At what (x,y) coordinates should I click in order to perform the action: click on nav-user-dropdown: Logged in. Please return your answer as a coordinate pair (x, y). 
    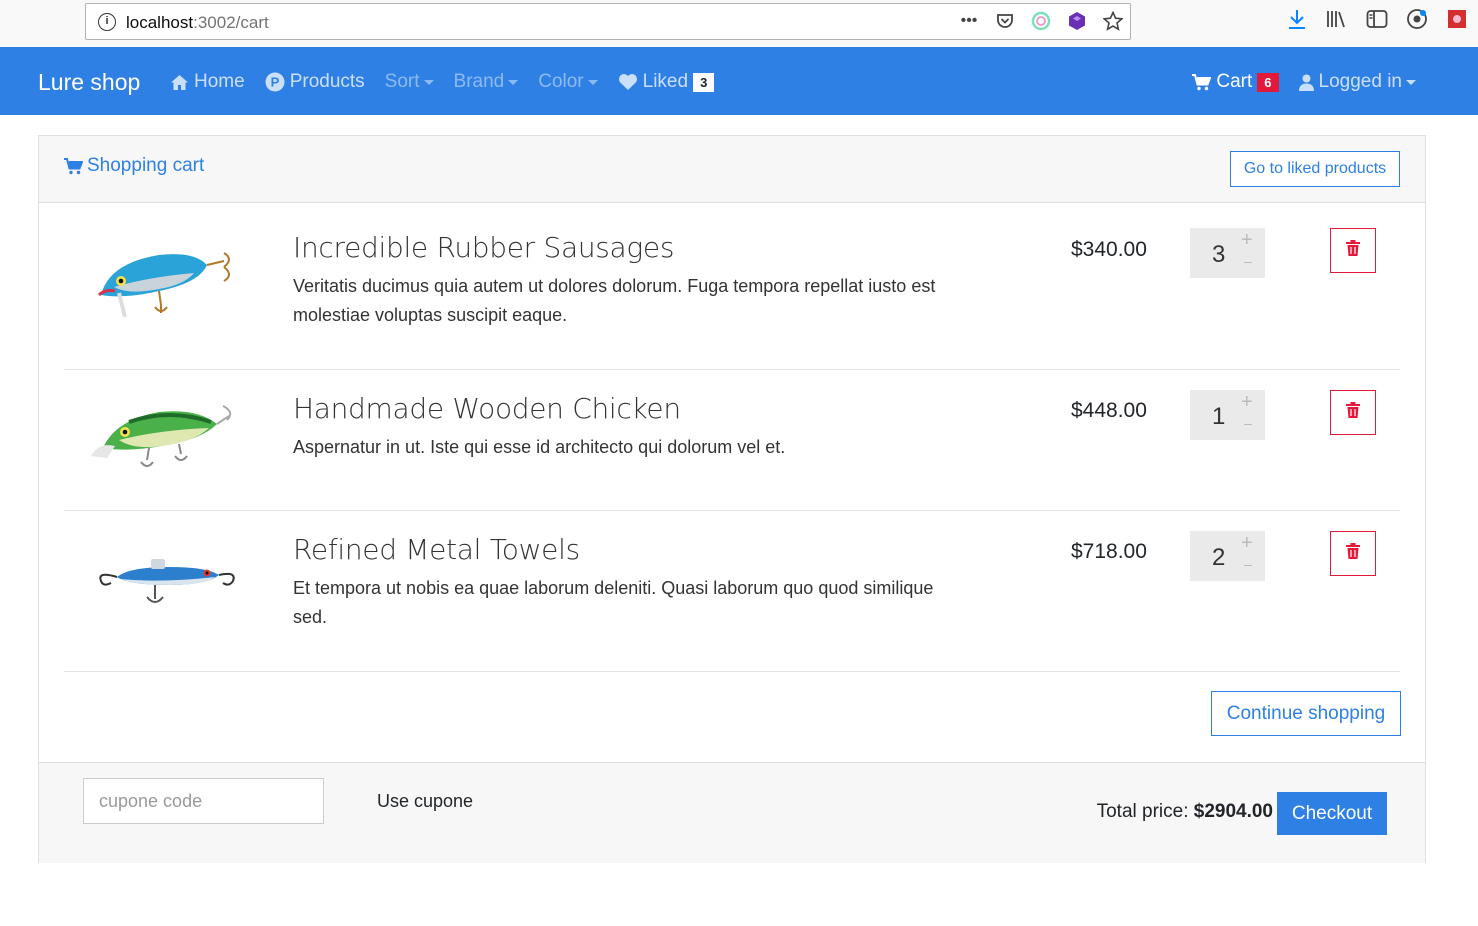
    Looking at the image, I should click on (1357, 82).